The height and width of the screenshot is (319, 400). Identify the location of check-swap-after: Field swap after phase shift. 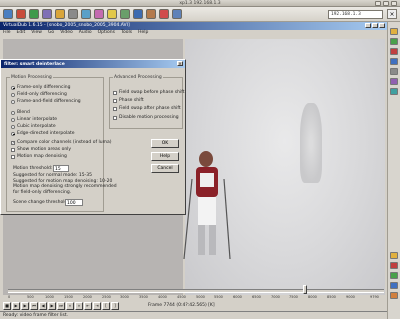
(147, 108).